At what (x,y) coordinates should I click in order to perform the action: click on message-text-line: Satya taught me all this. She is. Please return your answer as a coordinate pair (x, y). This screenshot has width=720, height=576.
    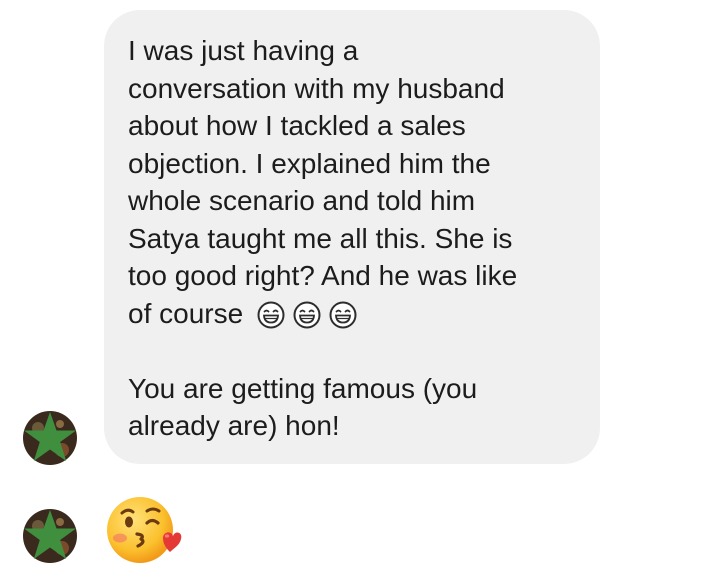
    Looking at the image, I should click on (320, 238).